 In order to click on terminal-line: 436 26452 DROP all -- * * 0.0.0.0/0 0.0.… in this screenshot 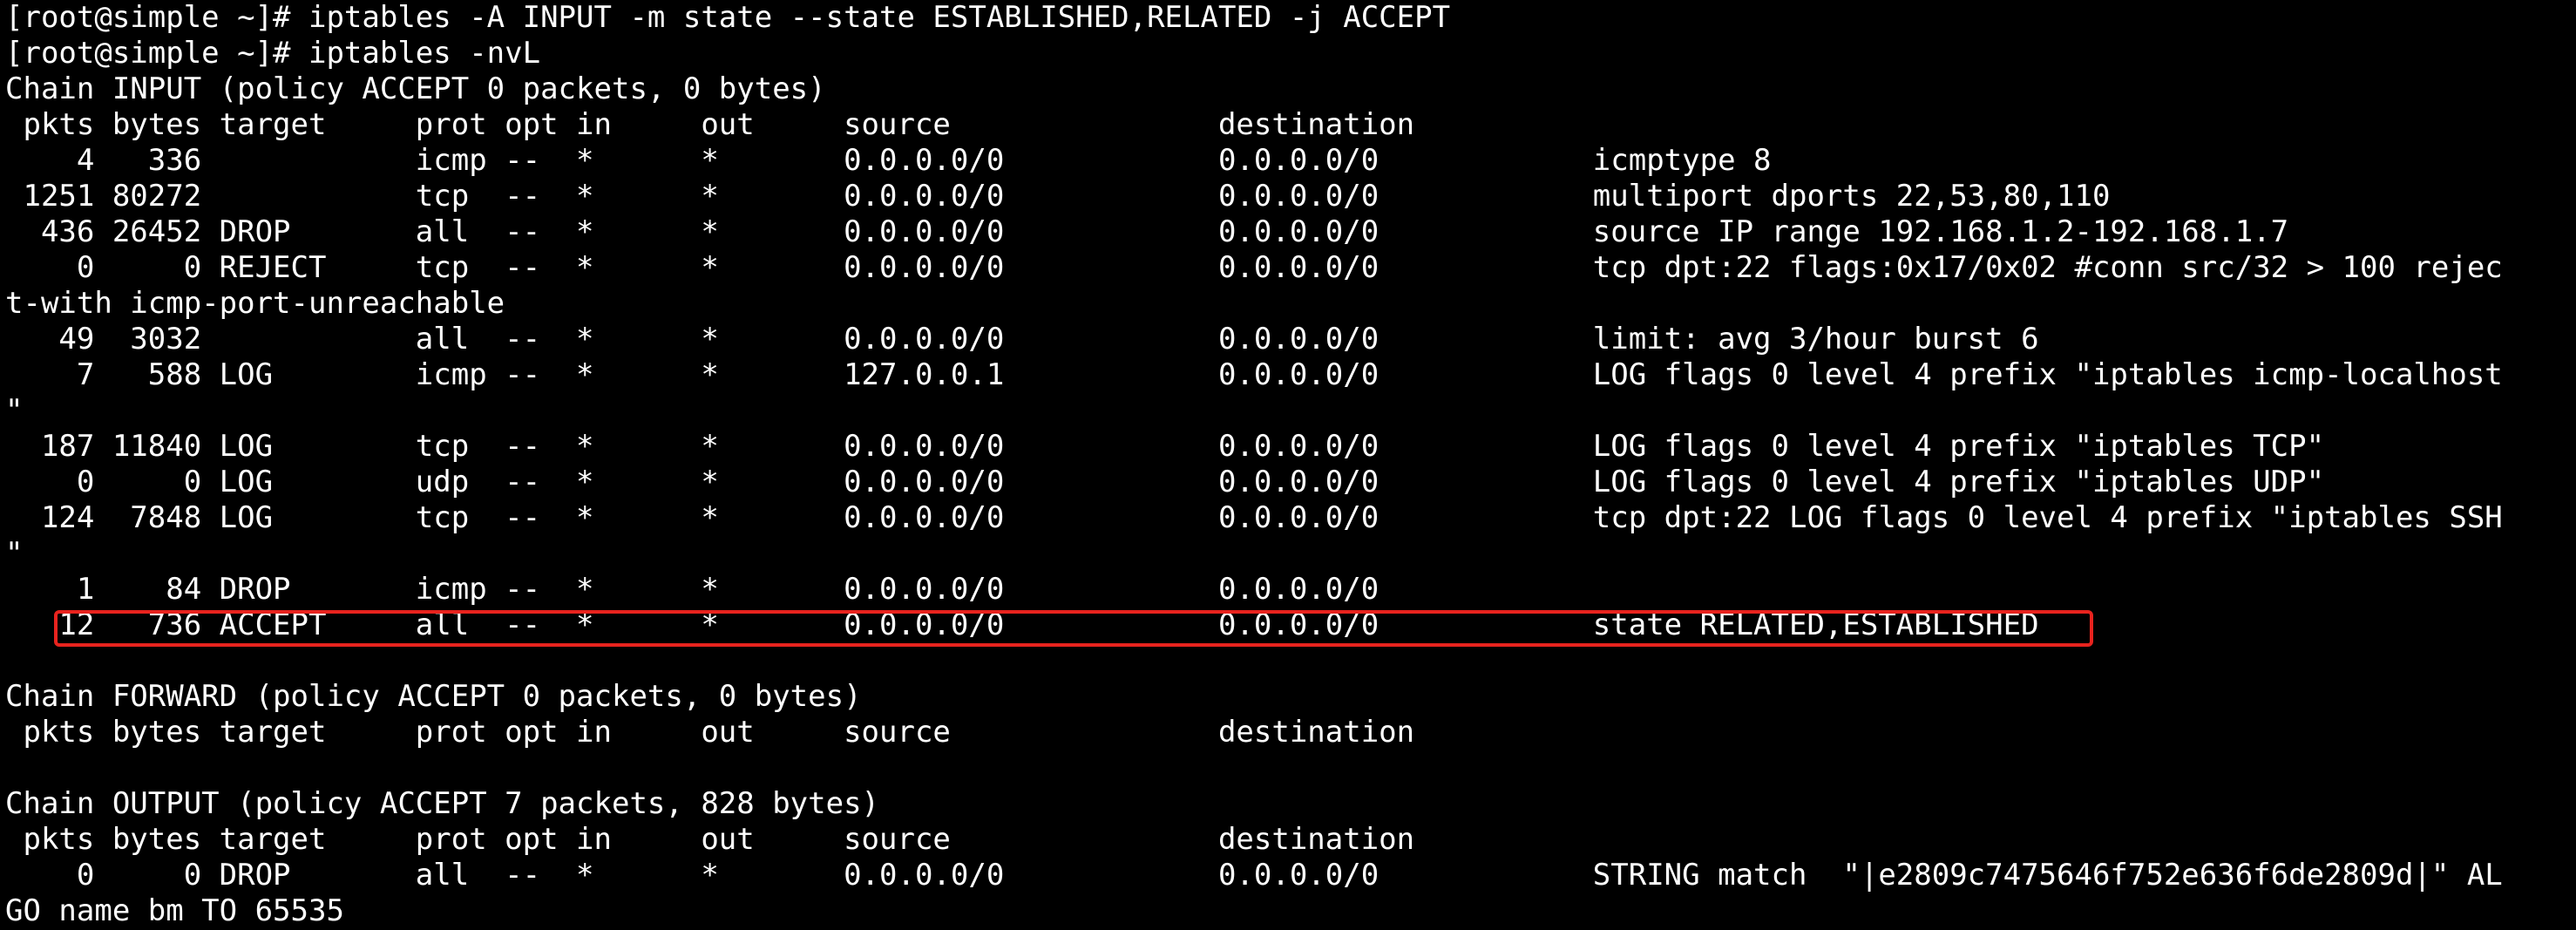, I will do `click(1147, 231)`.